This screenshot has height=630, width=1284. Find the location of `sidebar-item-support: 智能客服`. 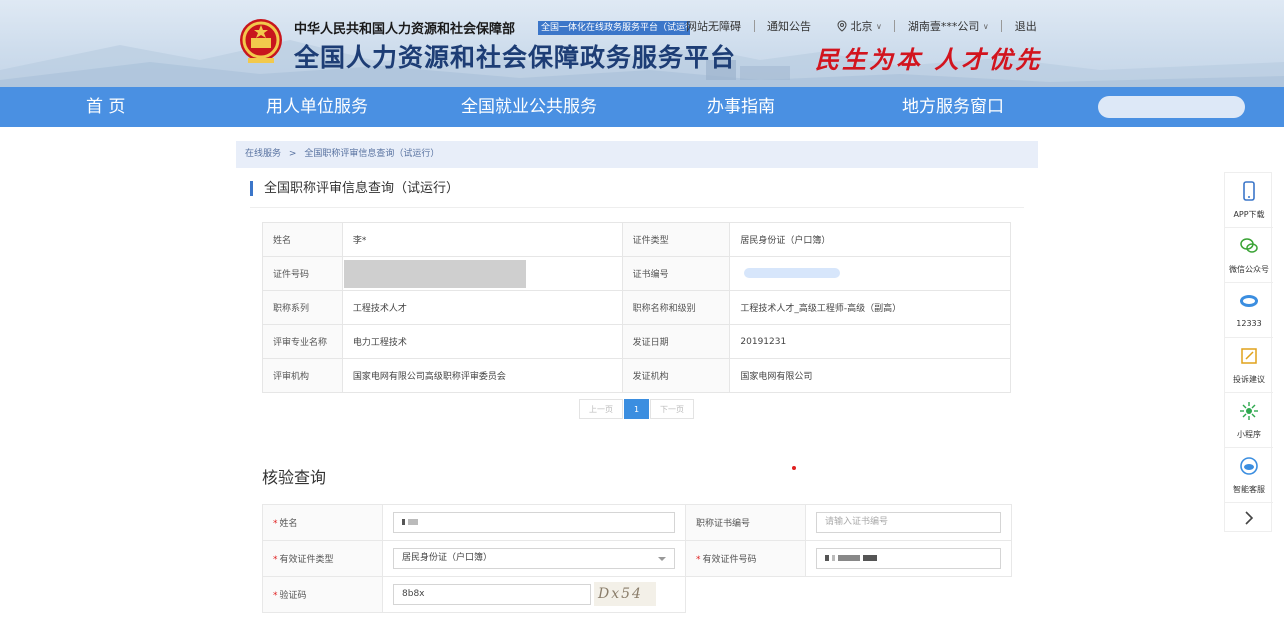

sidebar-item-support: 智能客服 is located at coordinates (1249, 475).